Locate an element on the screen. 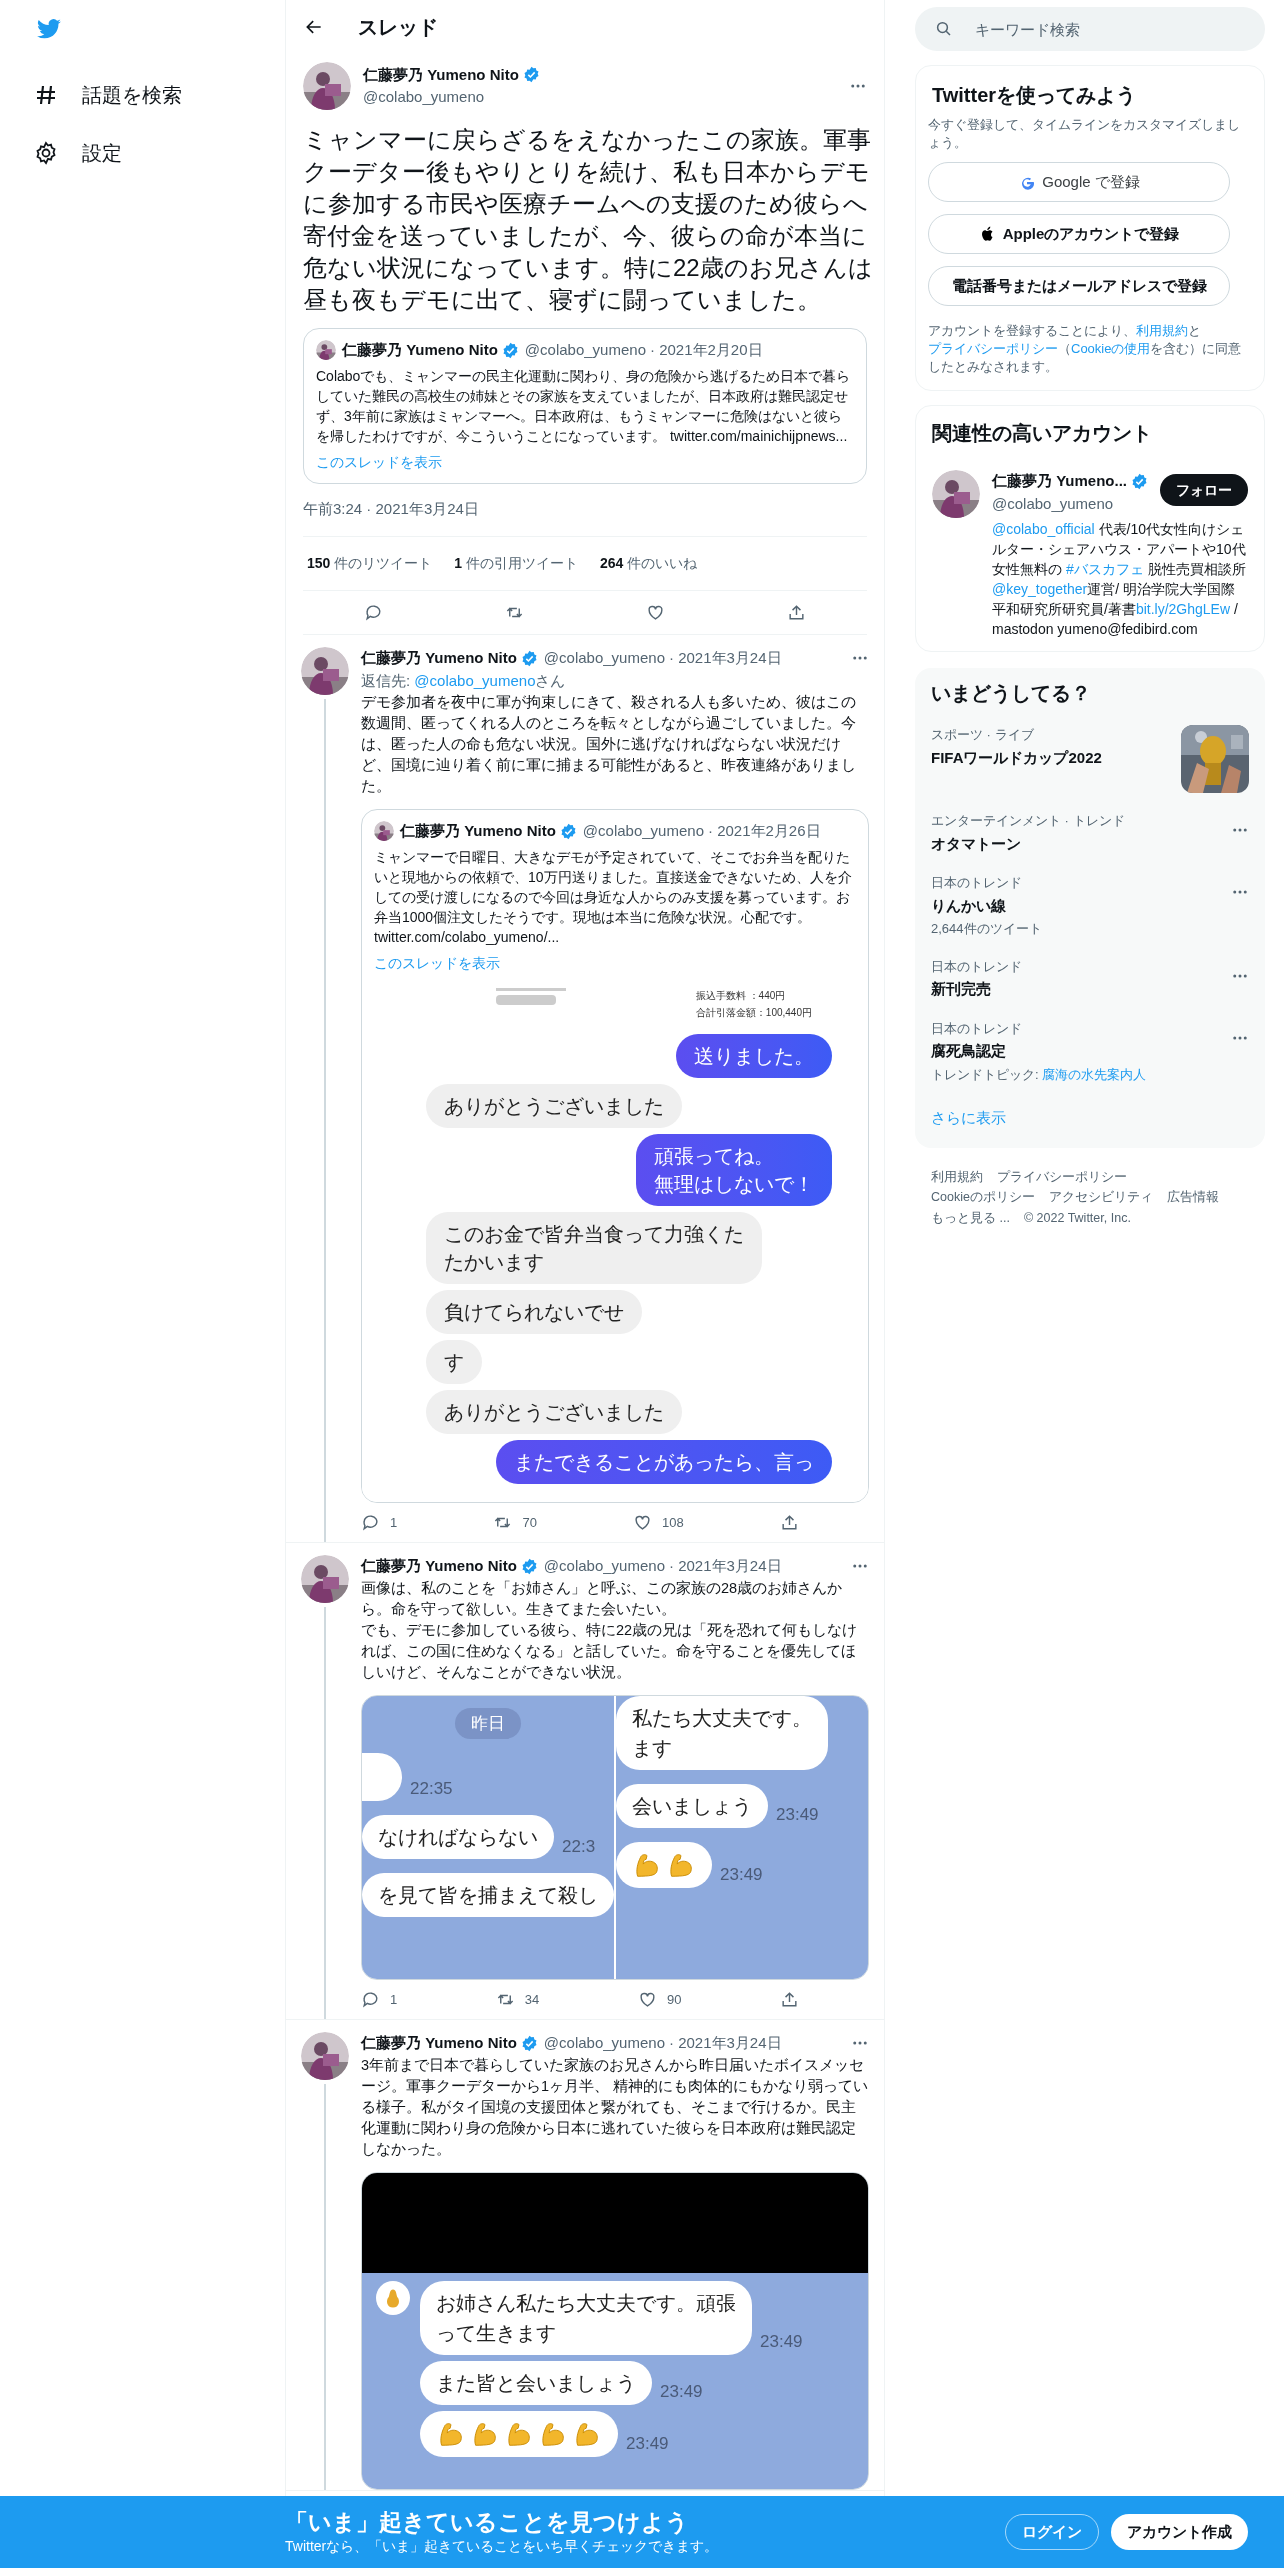  message-text: 頑張ってね。 is located at coordinates (714, 1156).